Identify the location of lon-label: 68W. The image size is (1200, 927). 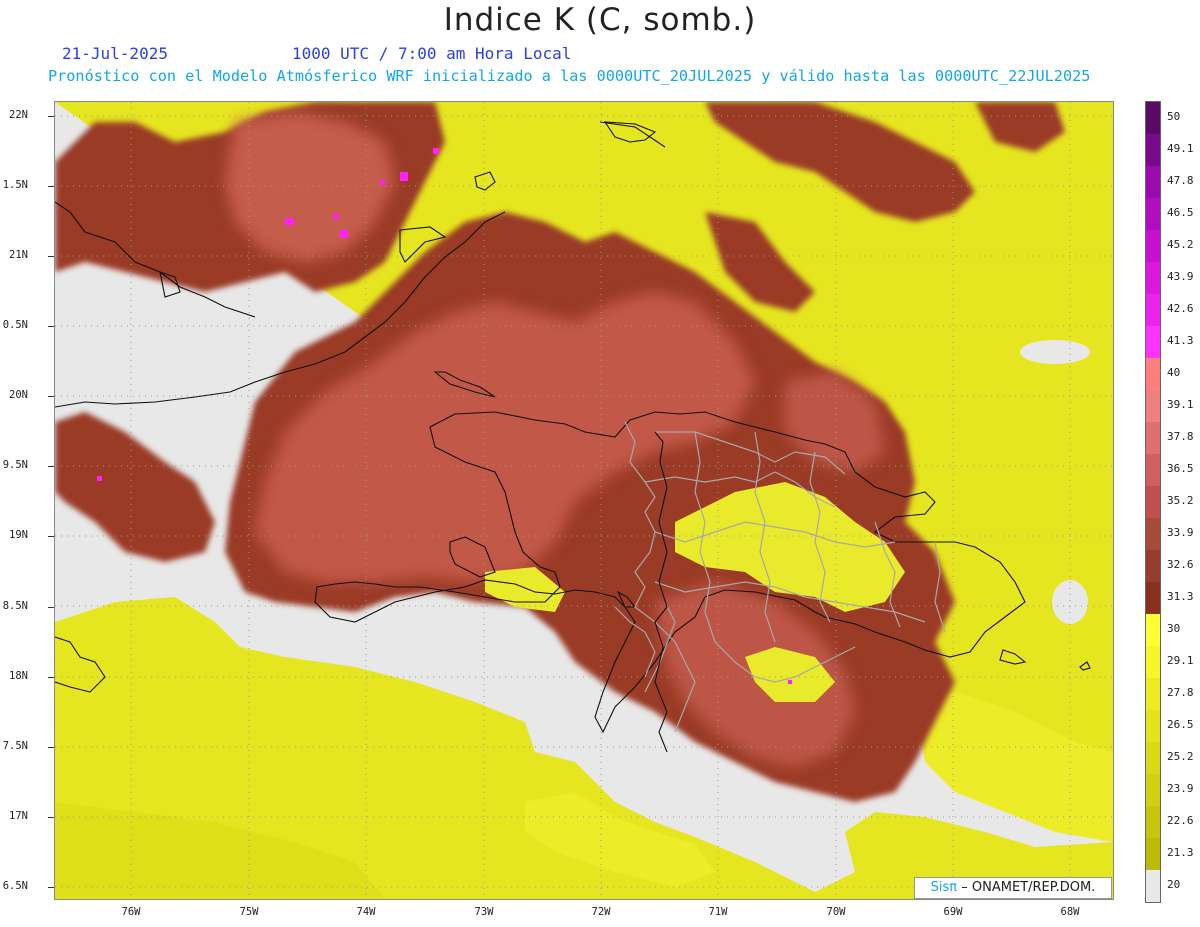
(1070, 912).